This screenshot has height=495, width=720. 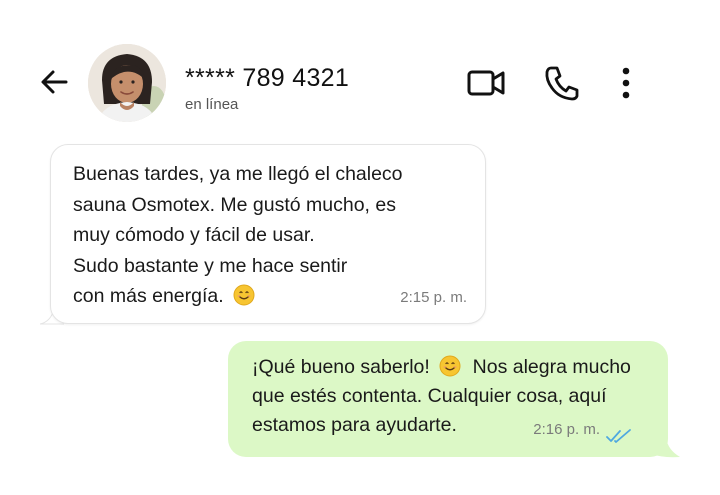 I want to click on message-line: sauna Osmotex. Me gustó mucho, es, so click(x=234, y=204).